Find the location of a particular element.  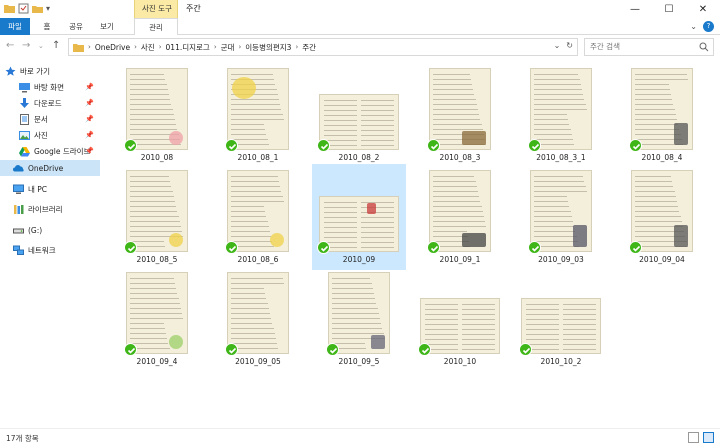

document-icon is located at coordinates (24, 119).